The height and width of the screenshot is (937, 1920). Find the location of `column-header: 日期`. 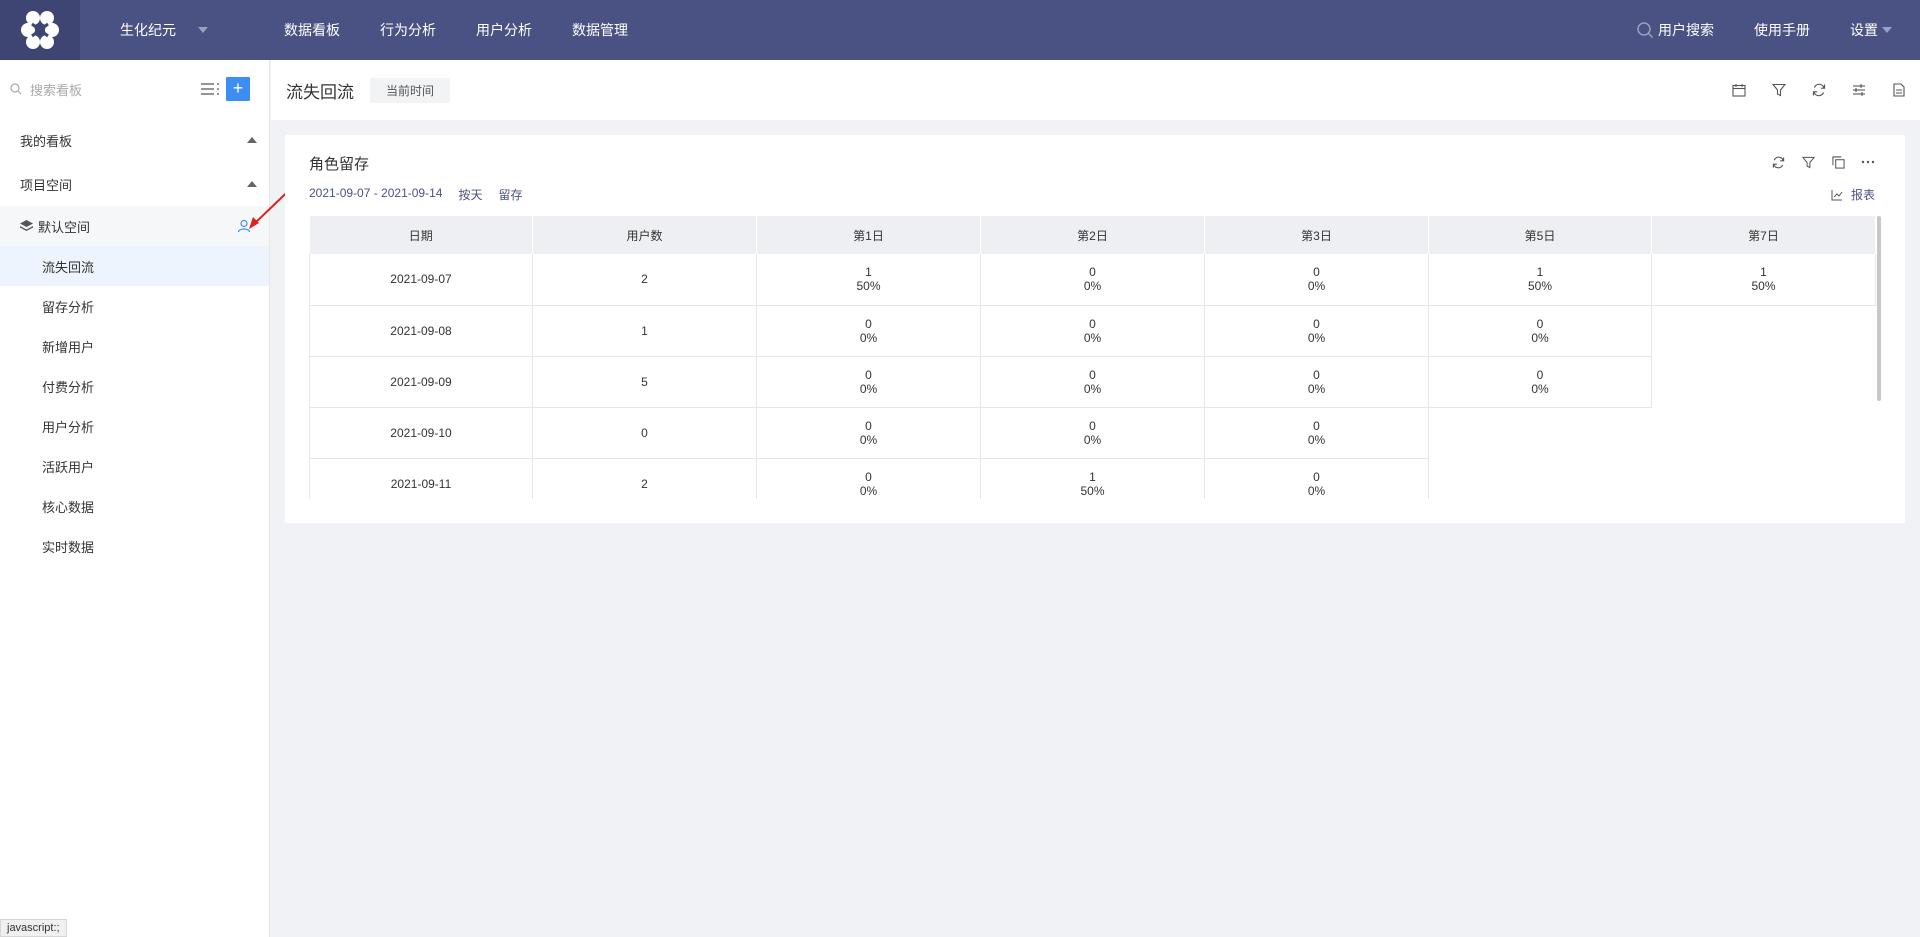

column-header: 日期 is located at coordinates (421, 235).